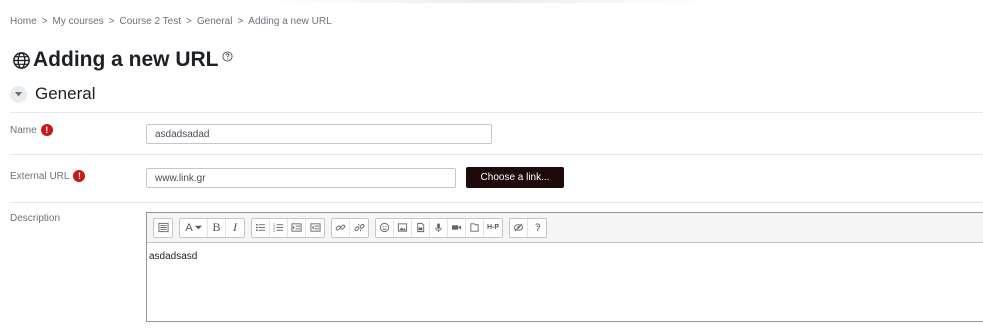 The height and width of the screenshot is (328, 983). I want to click on breadcrumb-section: General, so click(215, 21).